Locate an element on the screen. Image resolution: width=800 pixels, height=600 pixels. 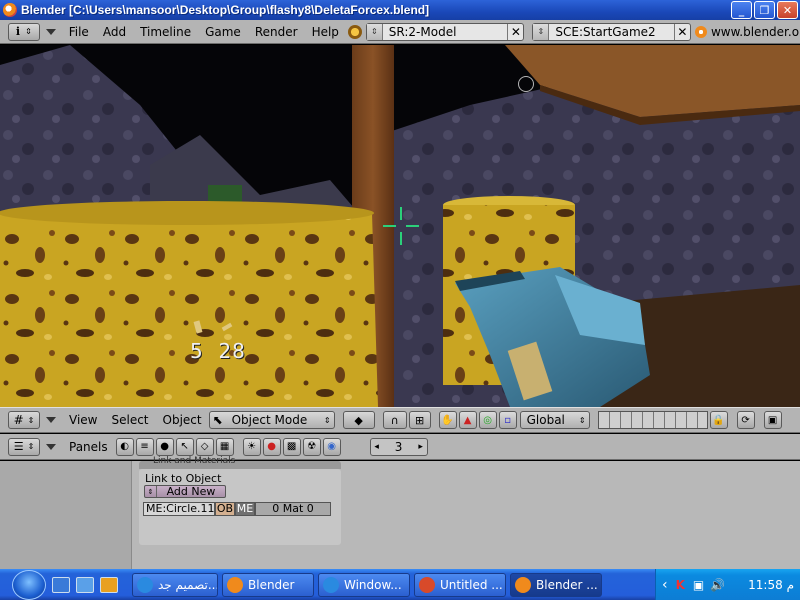
mode-value: Object Mode is located at coordinates (275, 420).